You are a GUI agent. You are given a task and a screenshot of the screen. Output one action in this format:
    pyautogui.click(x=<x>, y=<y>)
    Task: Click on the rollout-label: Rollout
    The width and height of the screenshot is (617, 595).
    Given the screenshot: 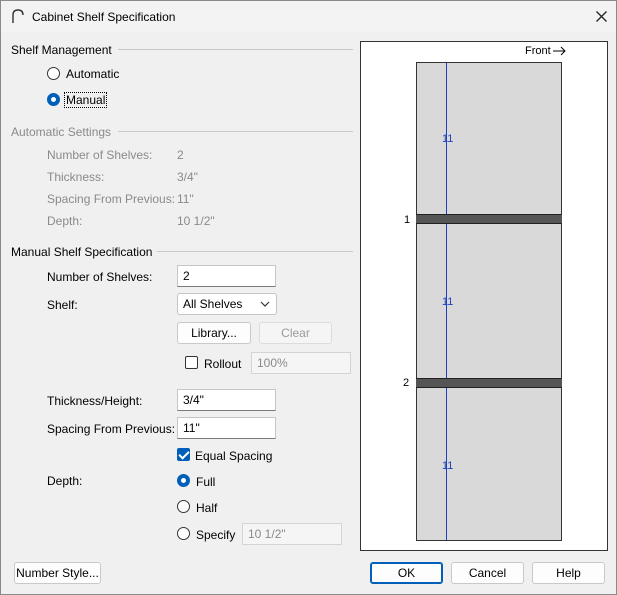 What is the action you would take?
    pyautogui.click(x=222, y=364)
    